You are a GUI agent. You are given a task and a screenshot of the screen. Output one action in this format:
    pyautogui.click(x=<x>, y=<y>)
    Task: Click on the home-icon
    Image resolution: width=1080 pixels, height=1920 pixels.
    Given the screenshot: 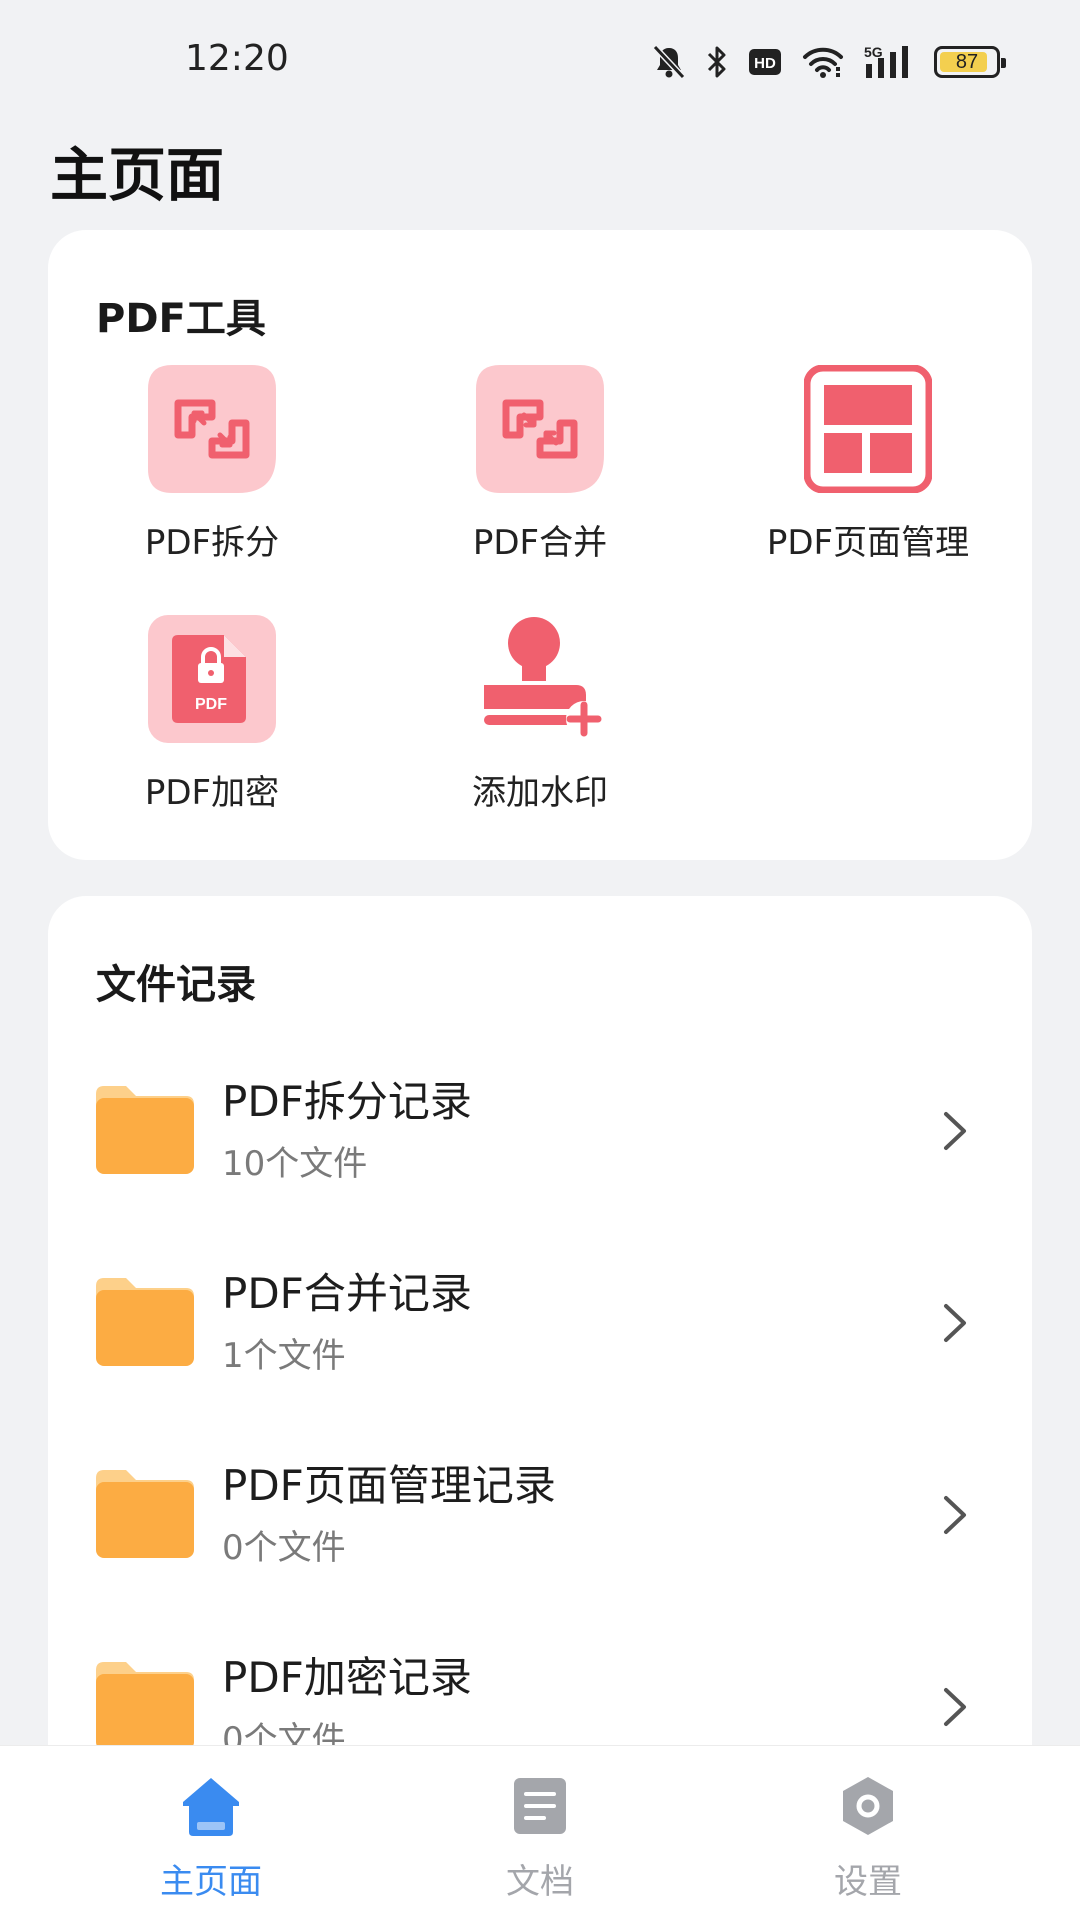 What is the action you would take?
    pyautogui.click(x=211, y=1806)
    